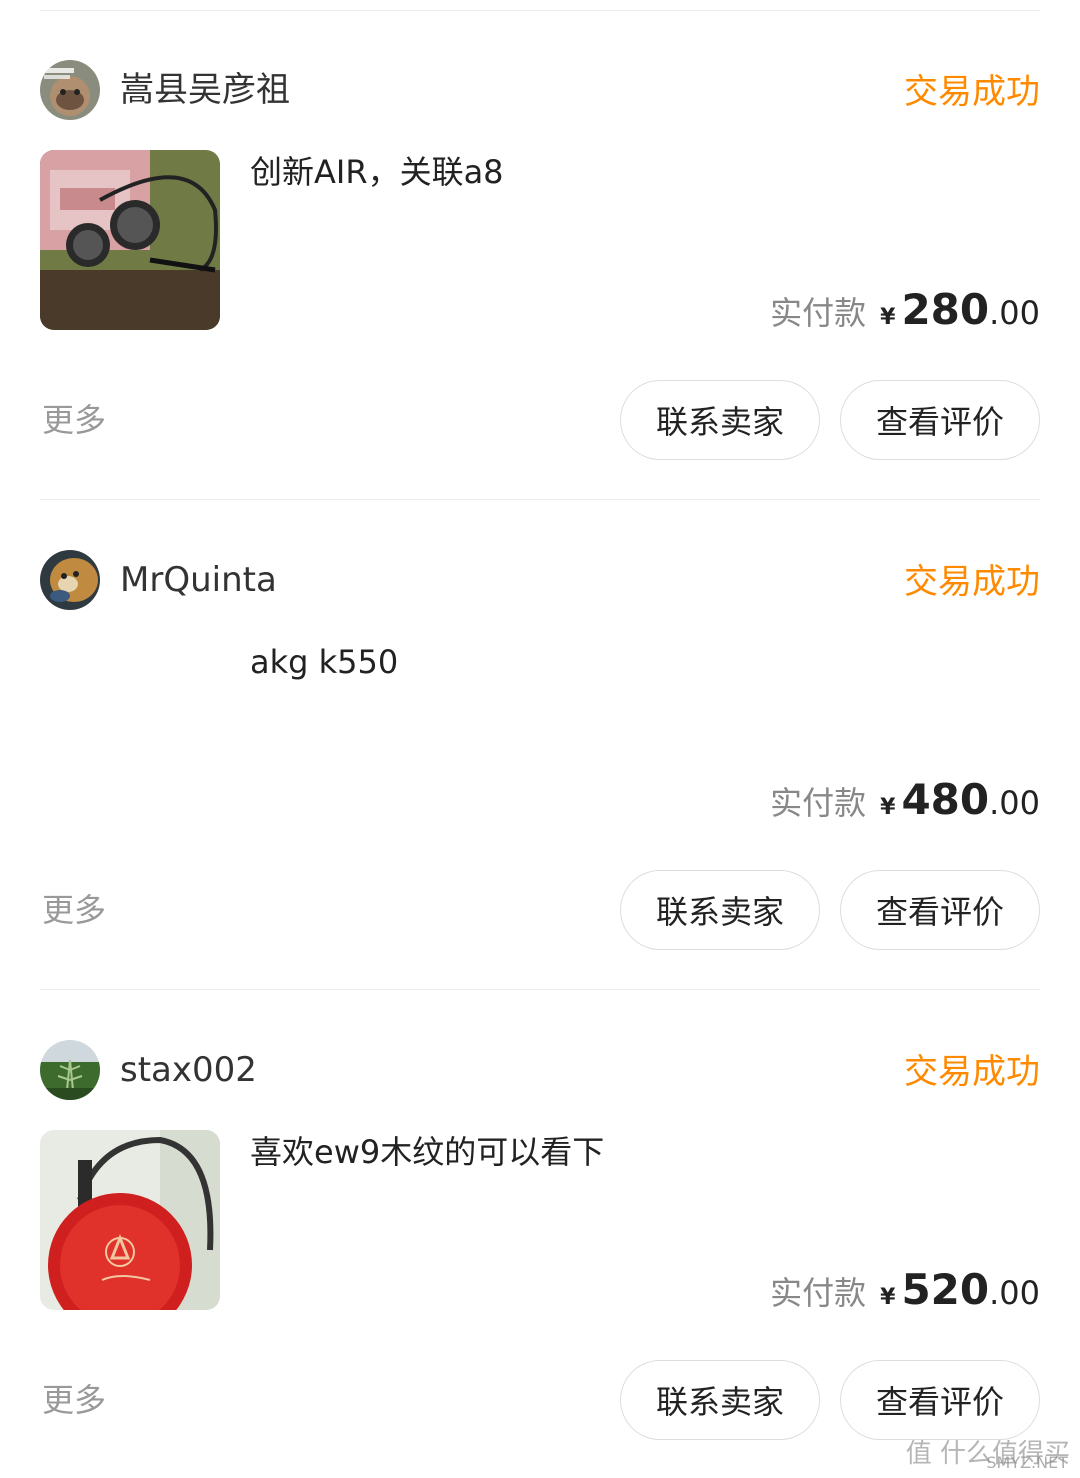 The height and width of the screenshot is (1478, 1080). I want to click on price-integer: 480, so click(945, 799).